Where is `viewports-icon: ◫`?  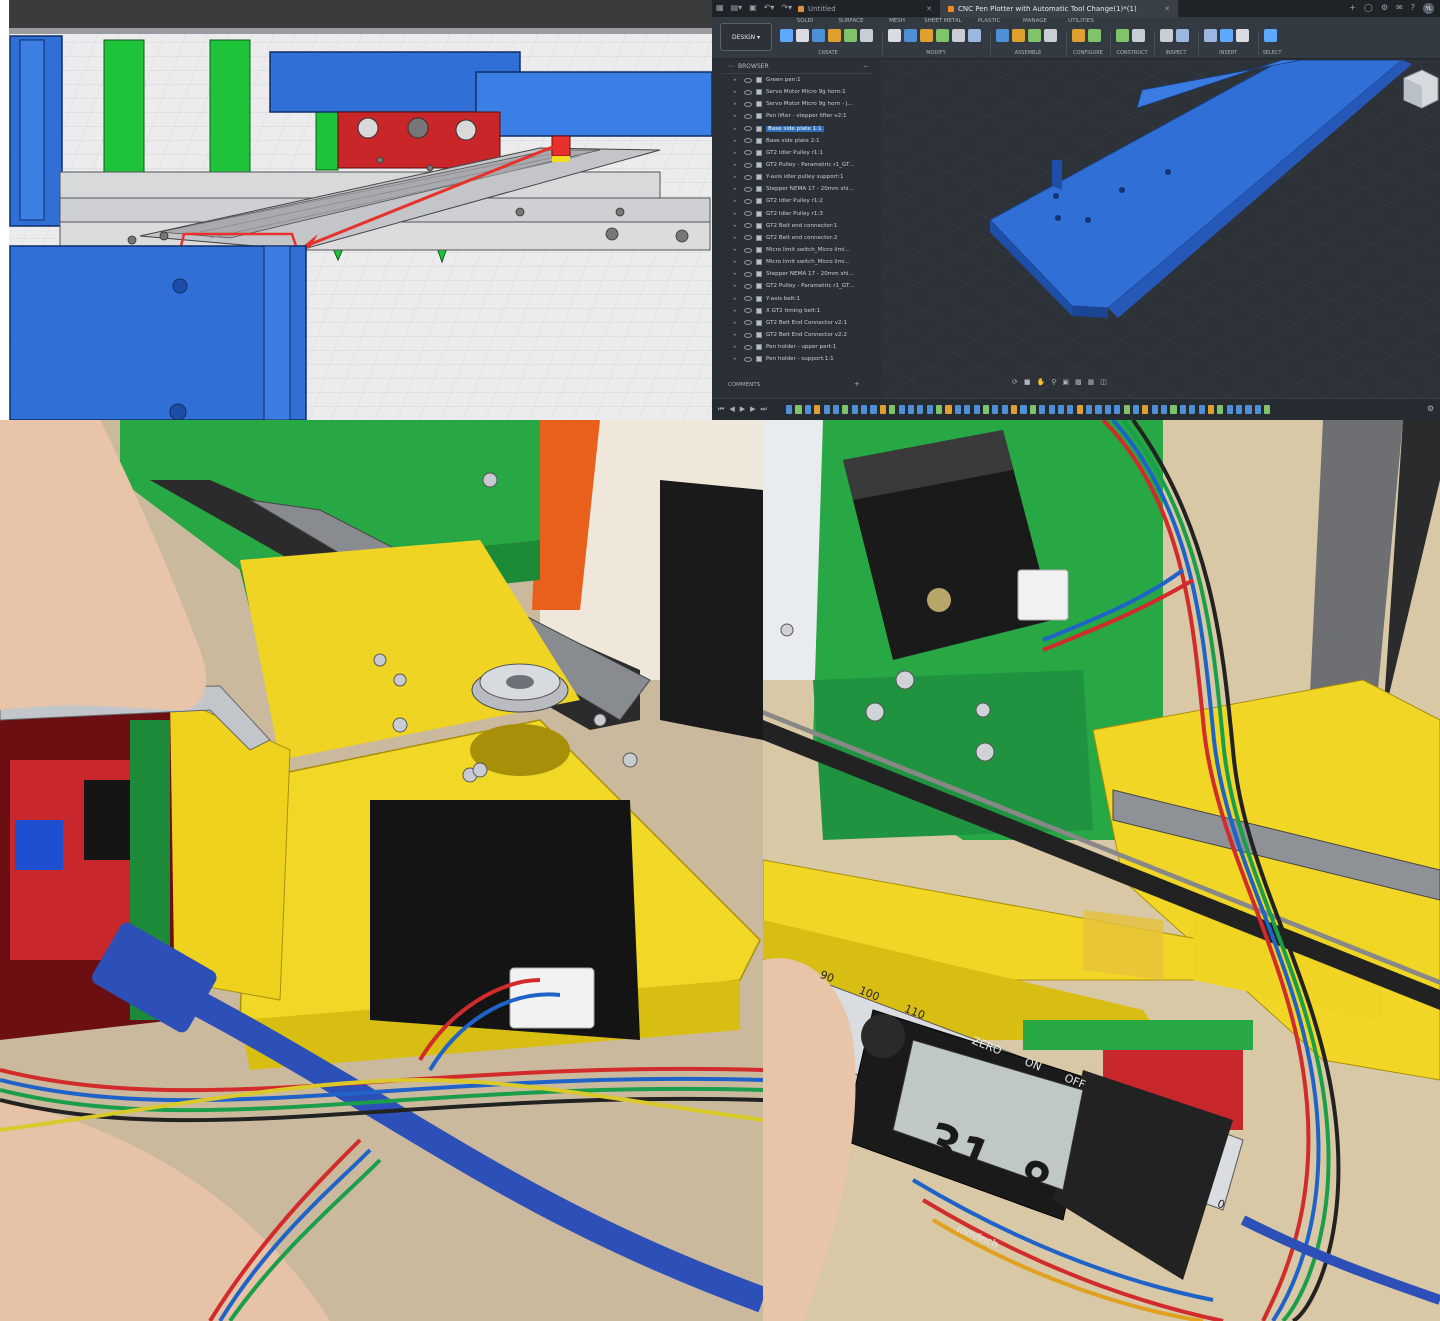
viewports-icon: ◫ is located at coordinates (1103, 382).